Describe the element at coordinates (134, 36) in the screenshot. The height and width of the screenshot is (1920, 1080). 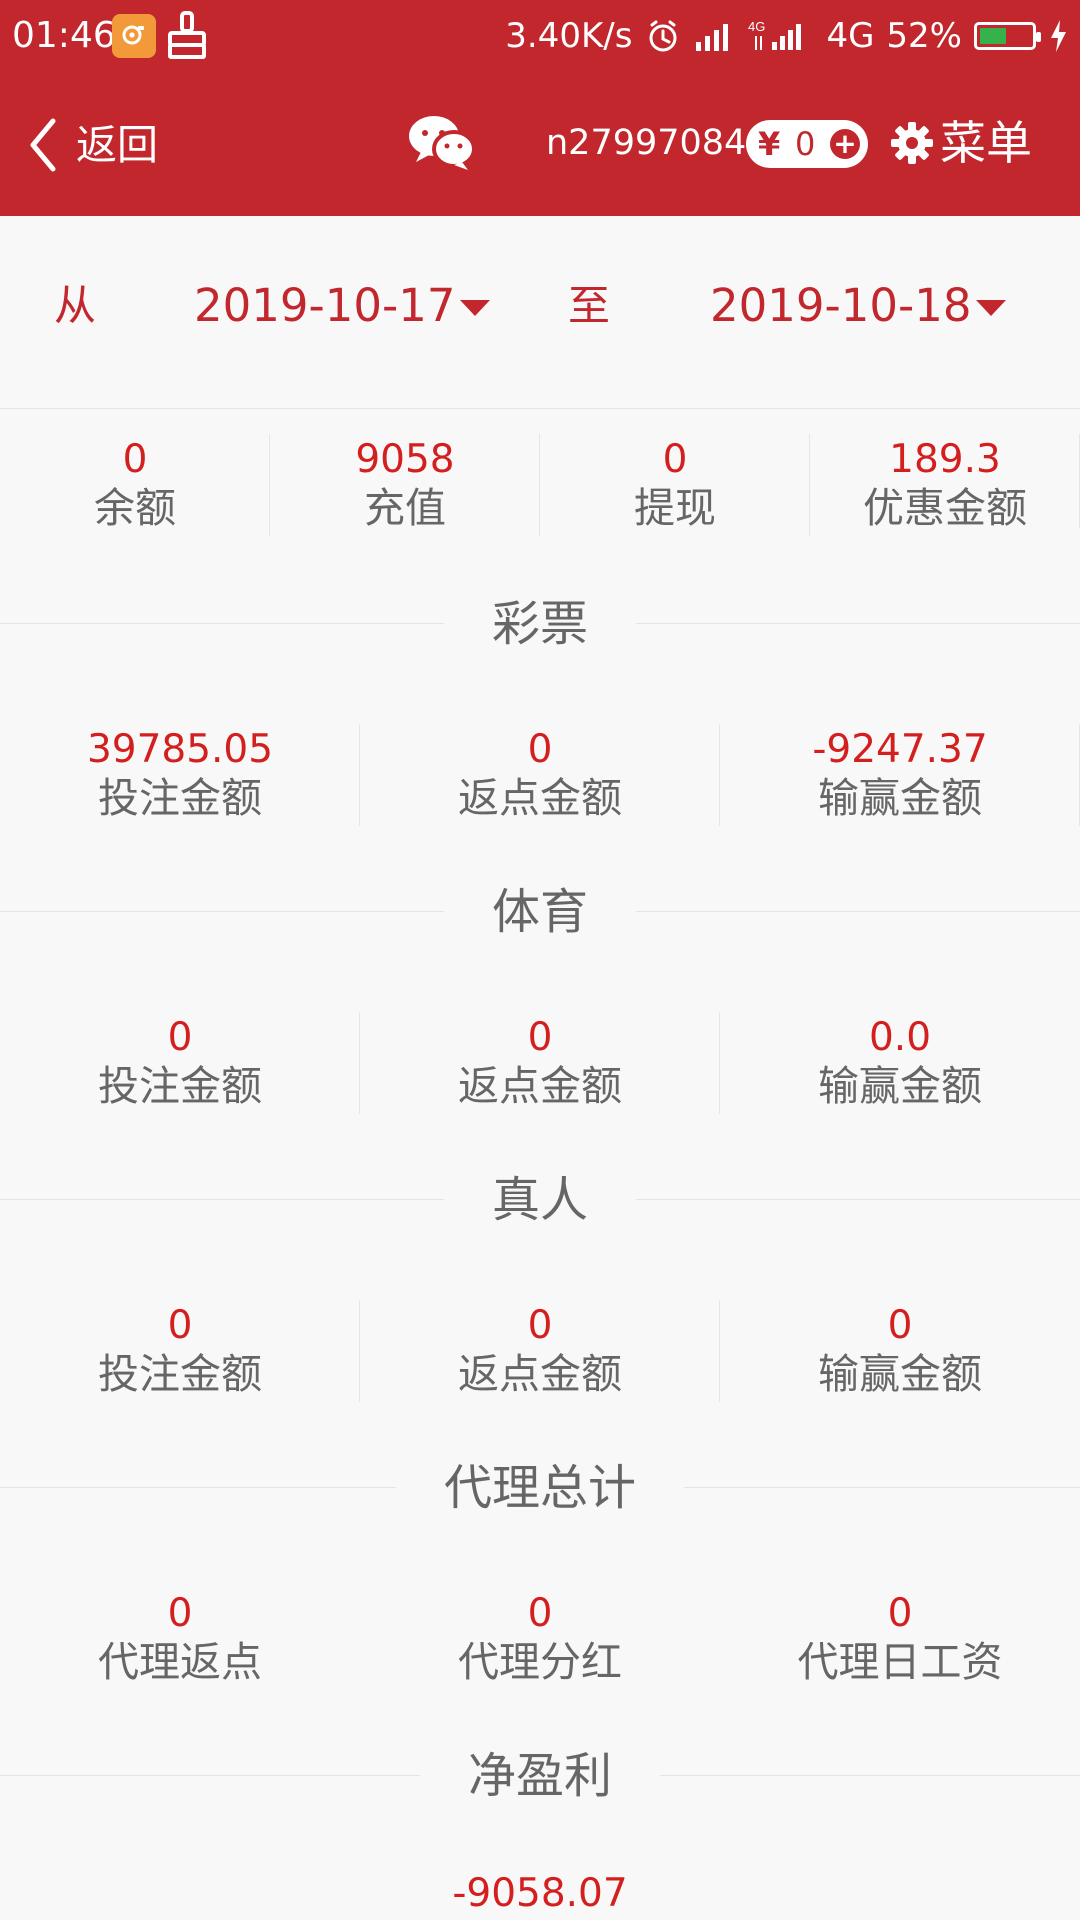
I see `camera-app-icon` at that location.